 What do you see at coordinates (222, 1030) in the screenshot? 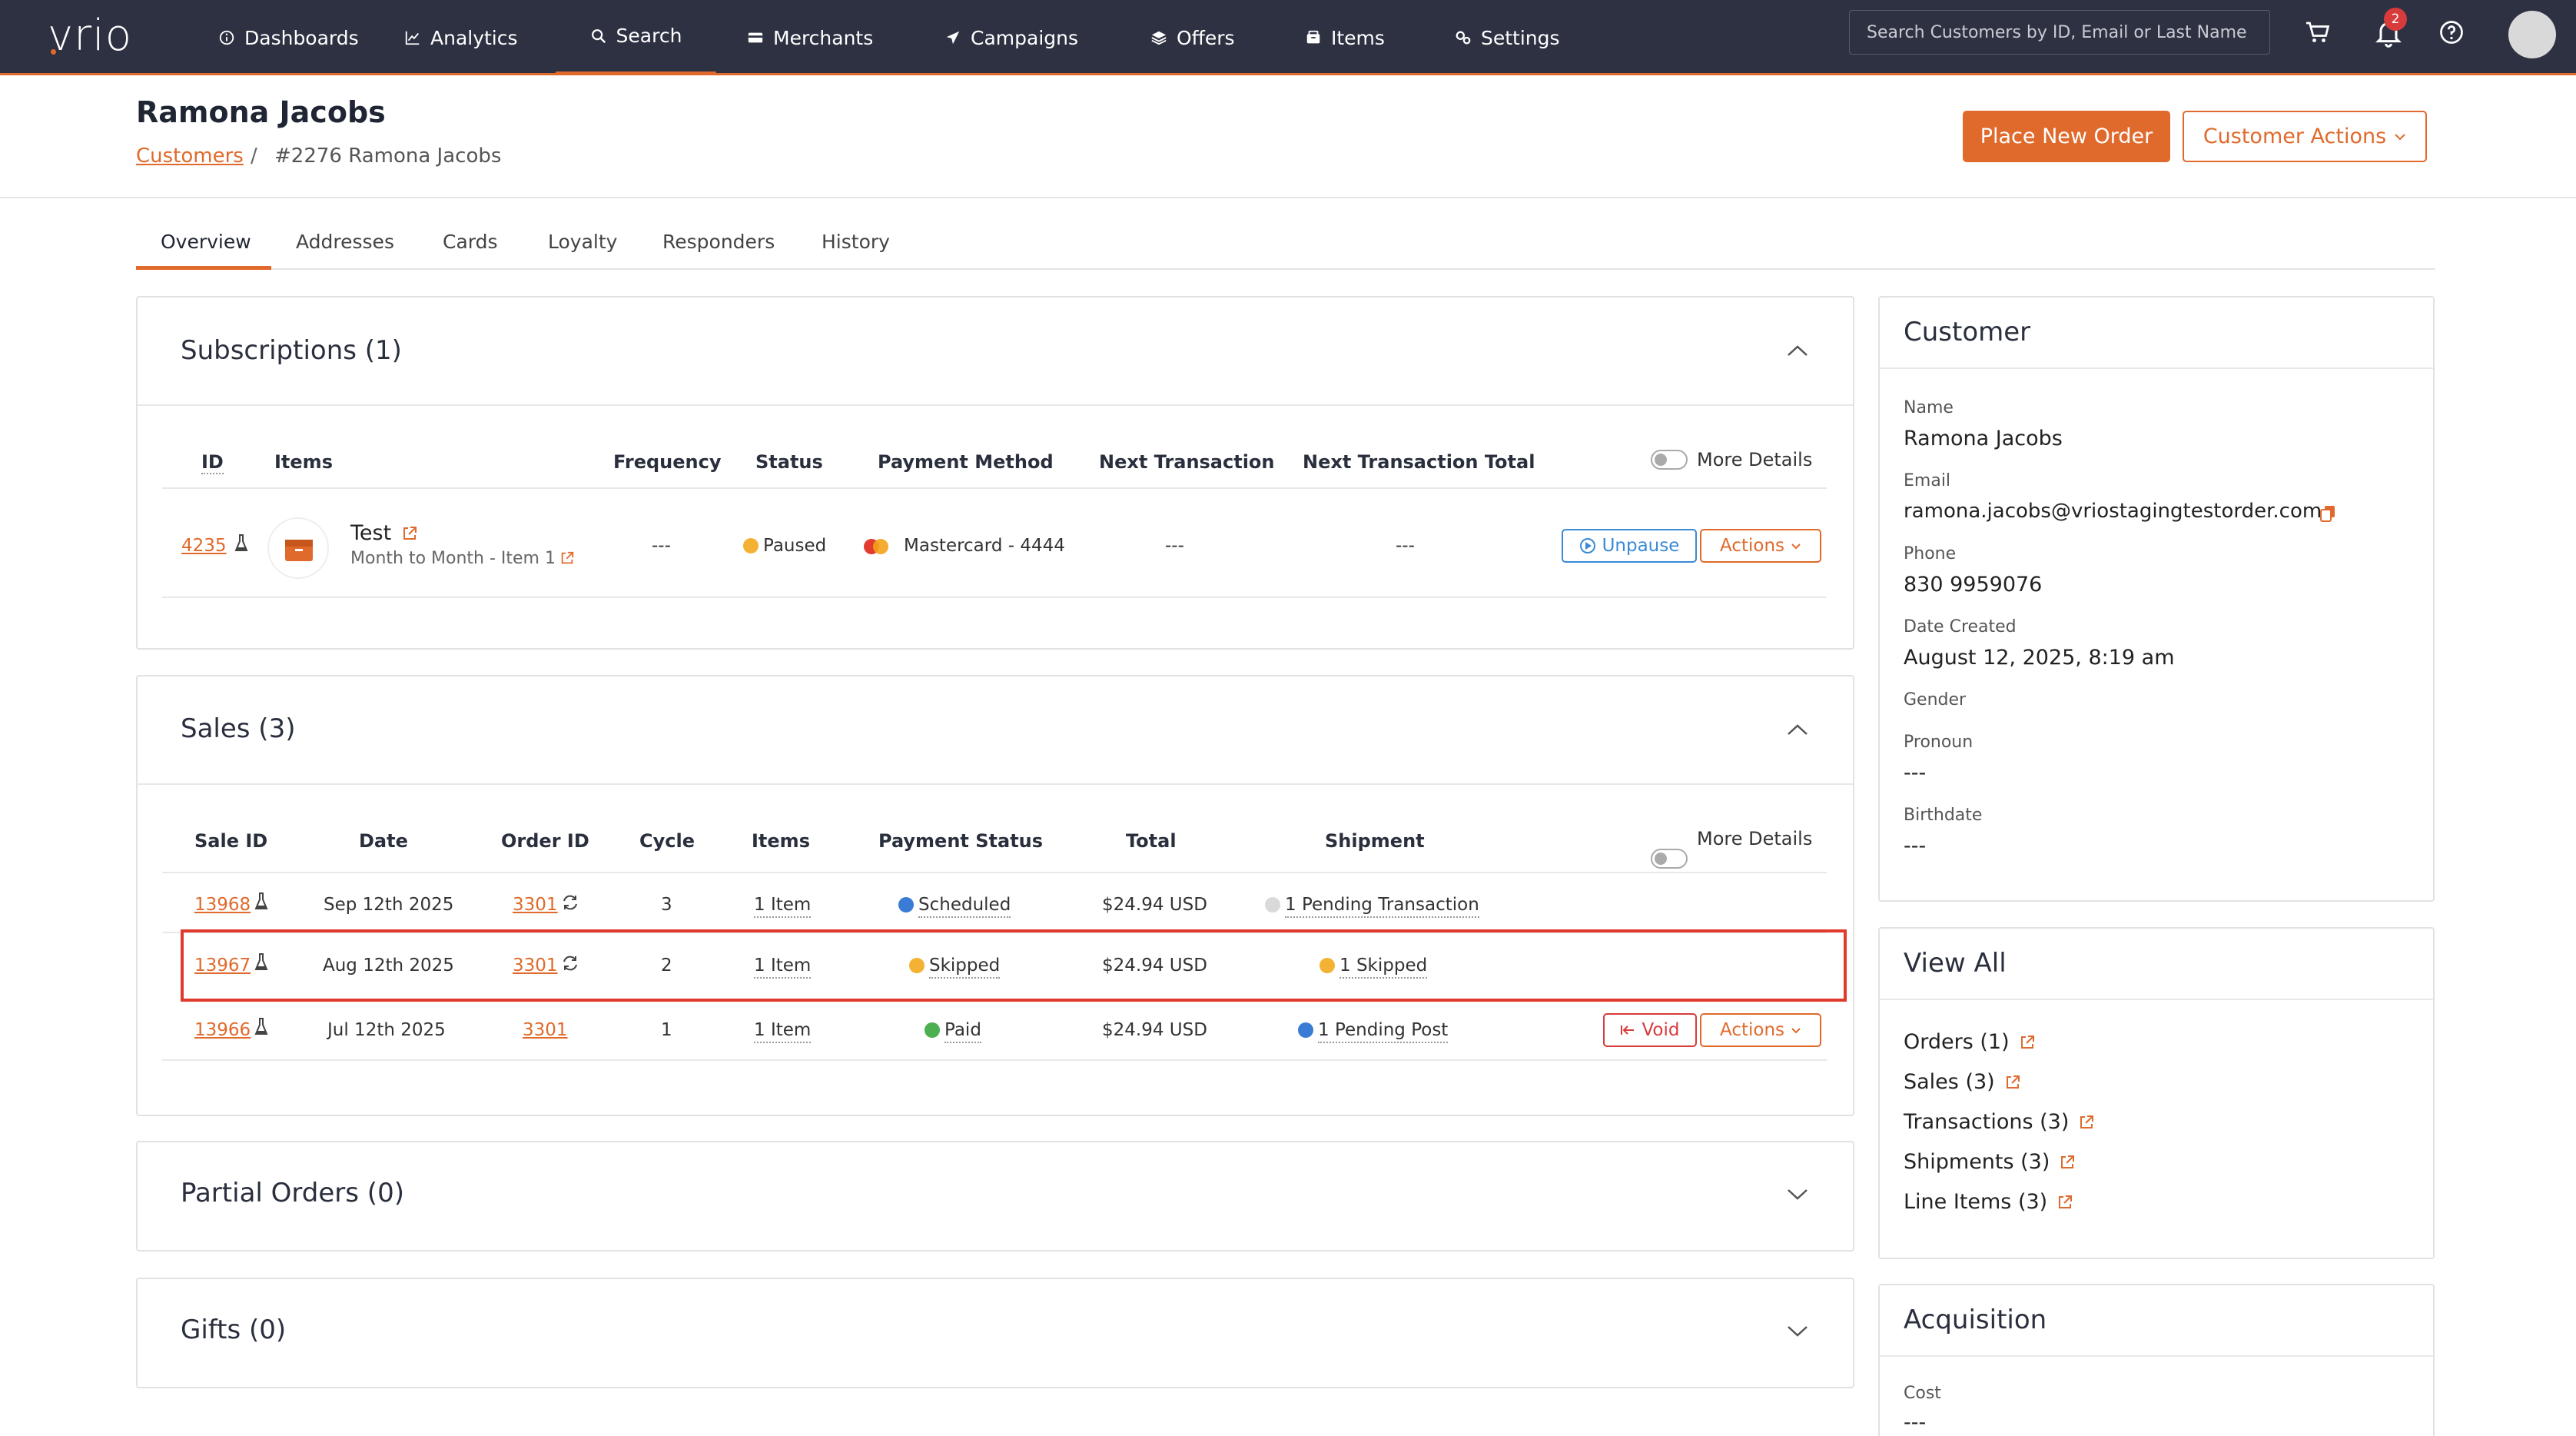
I see `sale-id-link: 13966` at bounding box center [222, 1030].